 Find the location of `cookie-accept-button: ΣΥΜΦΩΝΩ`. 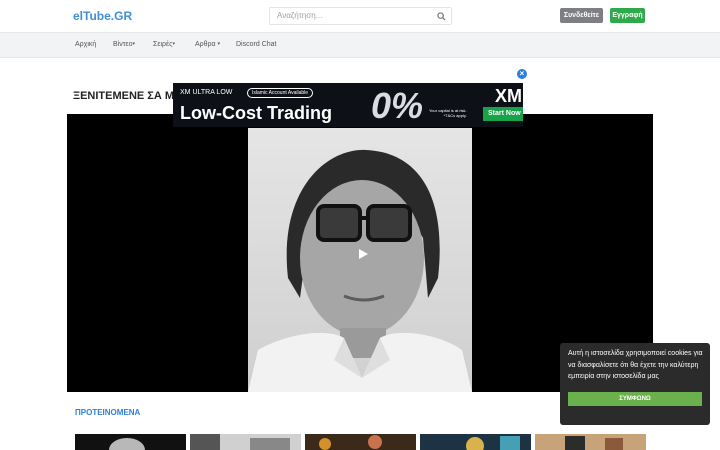

cookie-accept-button: ΣΥΜΦΩΝΩ is located at coordinates (635, 399).